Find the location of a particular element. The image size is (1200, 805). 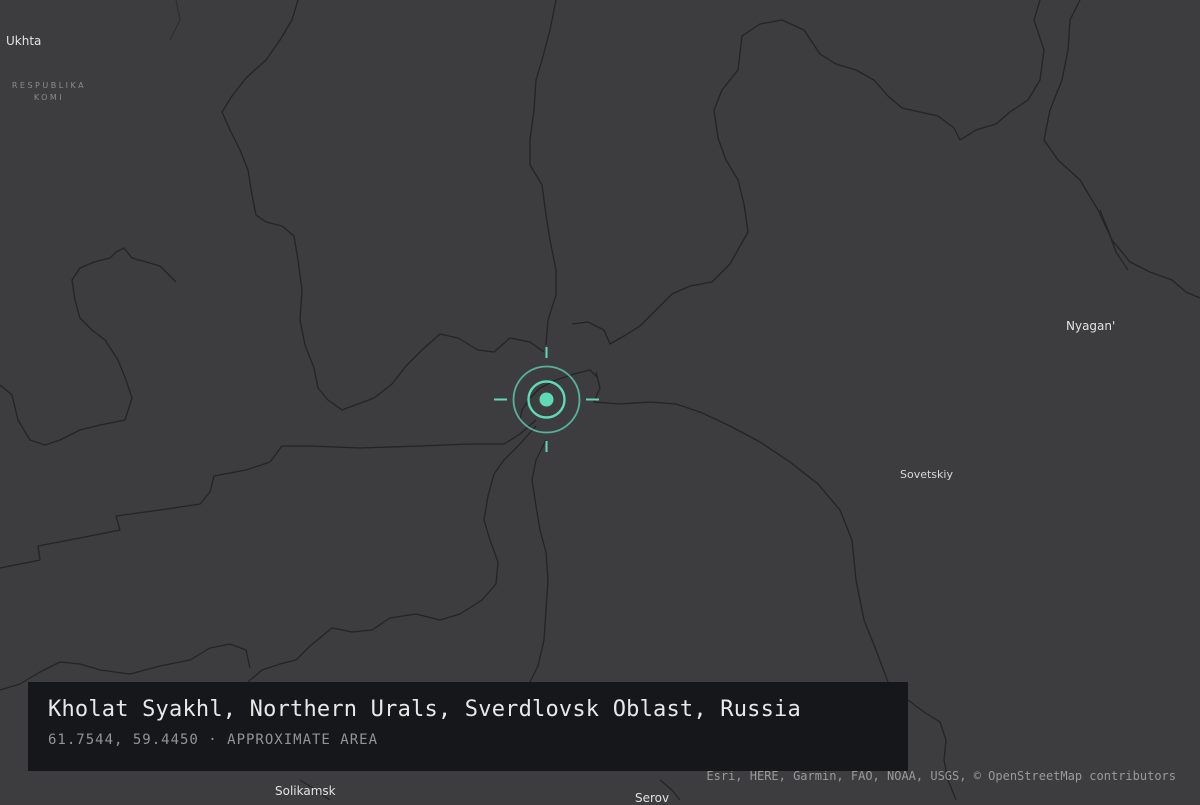

region-label-komi-line1: RESPUBLIKA is located at coordinates (49, 85).